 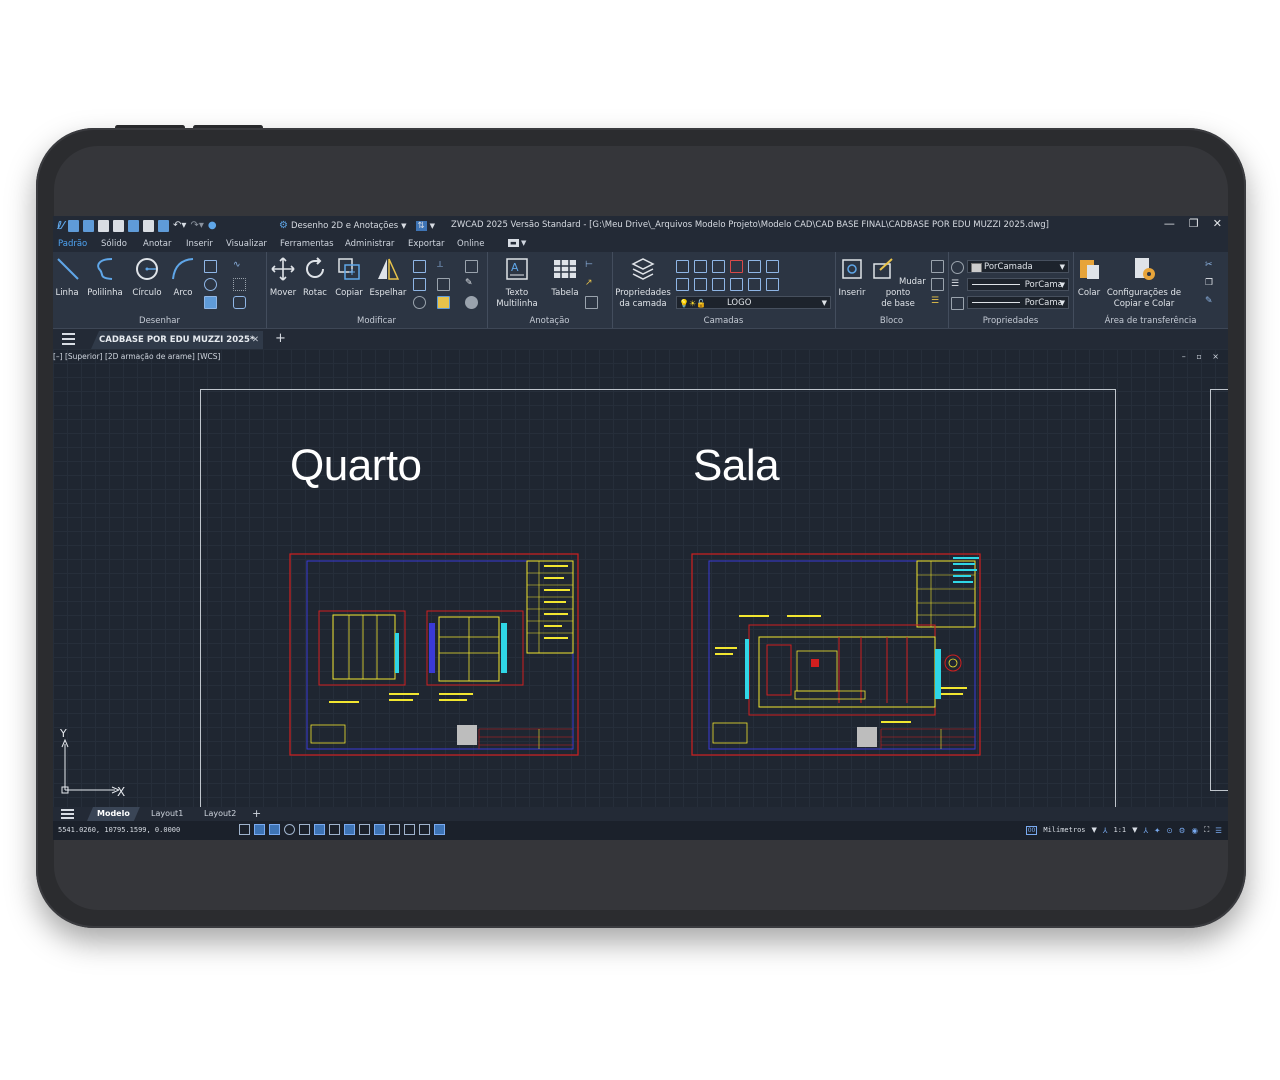 What do you see at coordinates (113, 814) in the screenshot?
I see `tab-modelo: Modelo` at bounding box center [113, 814].